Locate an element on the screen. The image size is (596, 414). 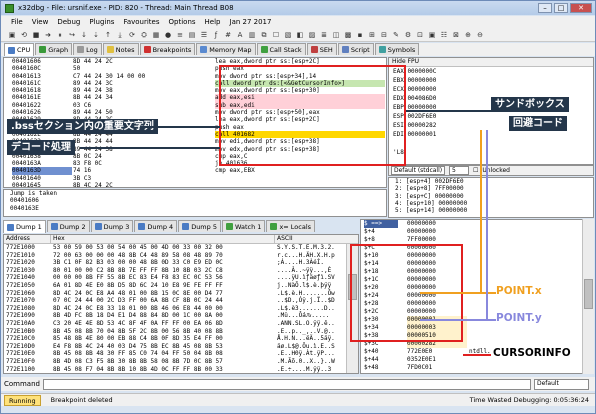
toolbar-icon: ▨ is located at coordinates (312, 35).